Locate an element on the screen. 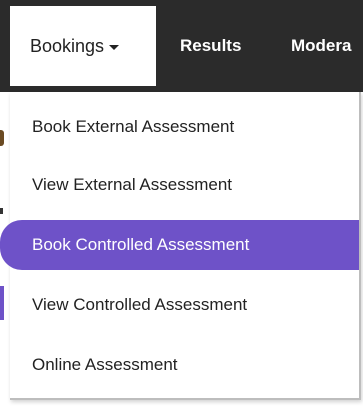 The height and width of the screenshot is (414, 363). nav-bookings: Bookings is located at coordinates (83, 46).